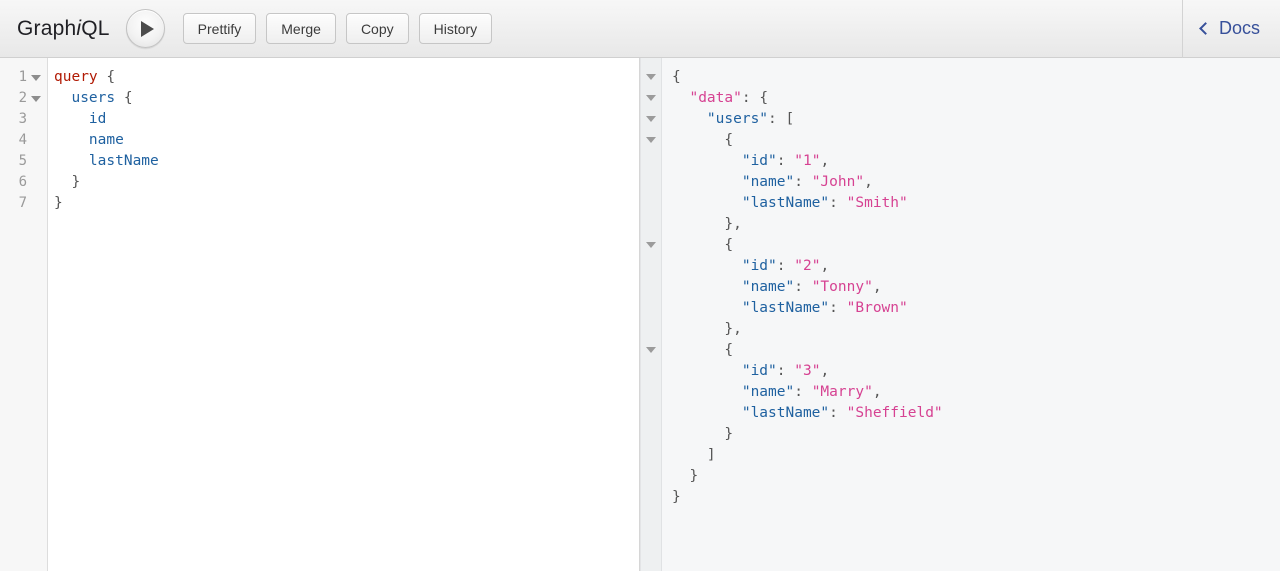 The width and height of the screenshot is (1280, 571). I want to click on result-code-line: "id": "1",, so click(976, 161).